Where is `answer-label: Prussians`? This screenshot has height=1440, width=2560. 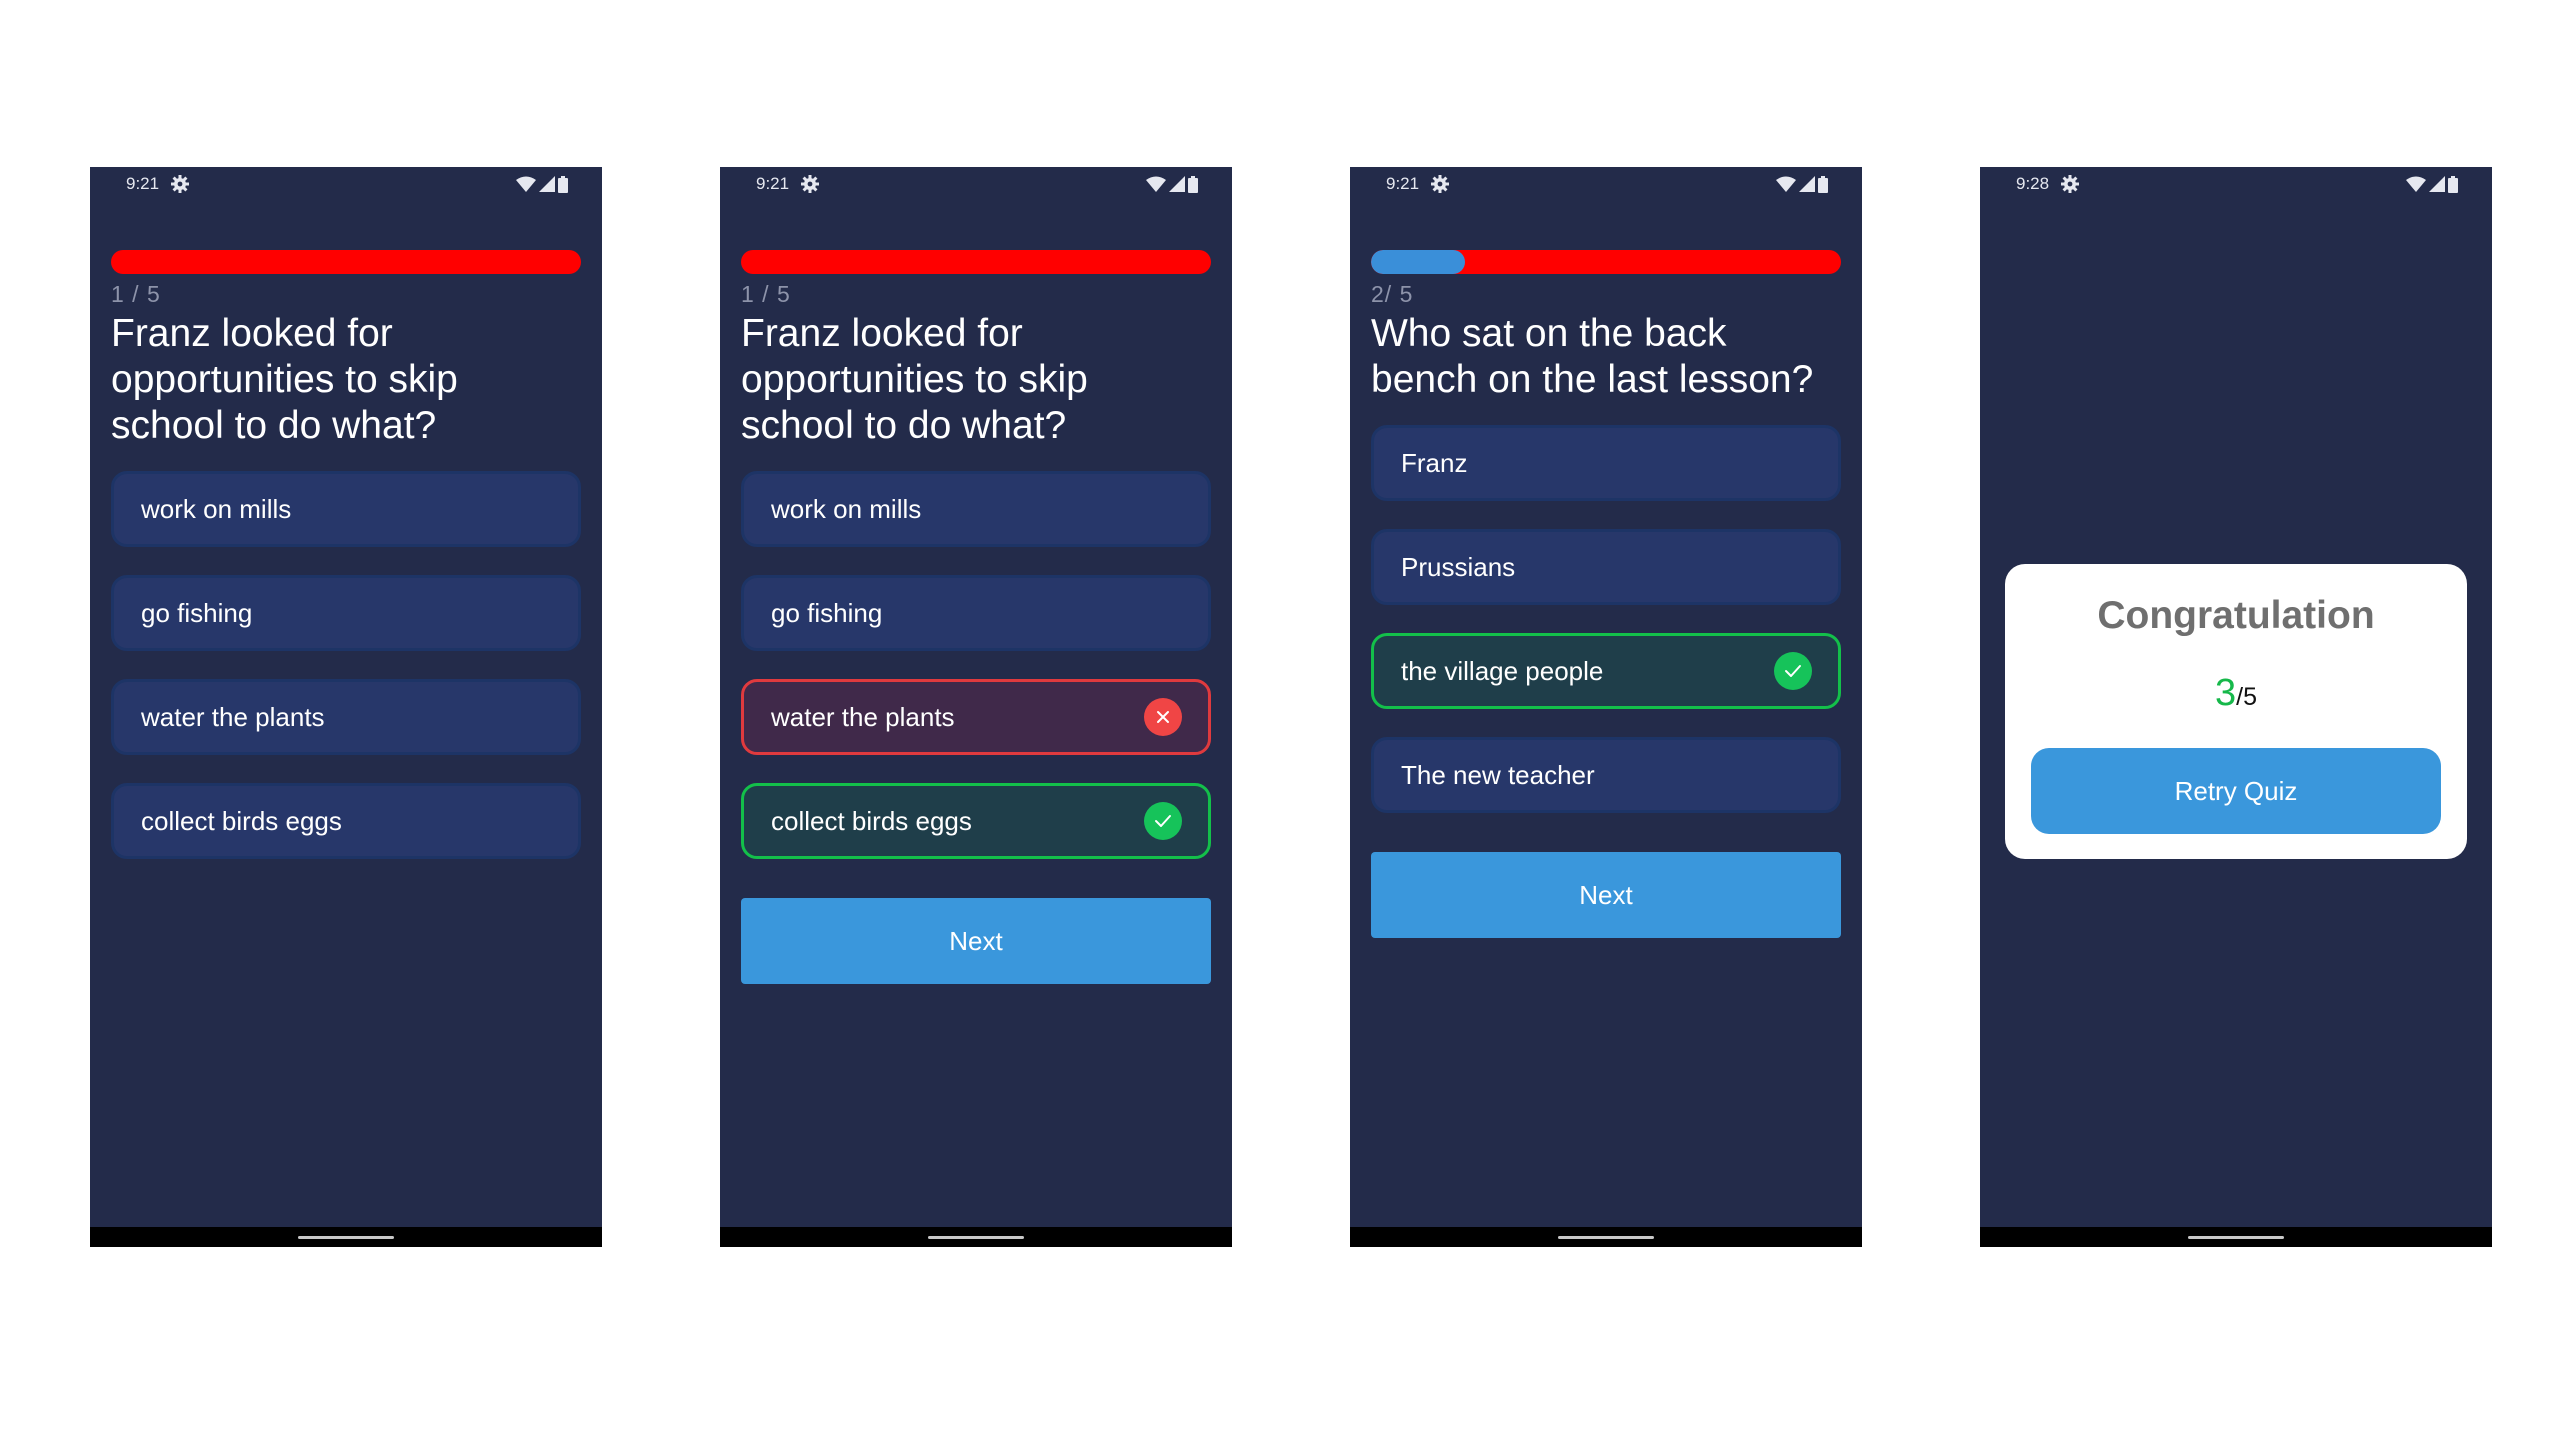 answer-label: Prussians is located at coordinates (1458, 566).